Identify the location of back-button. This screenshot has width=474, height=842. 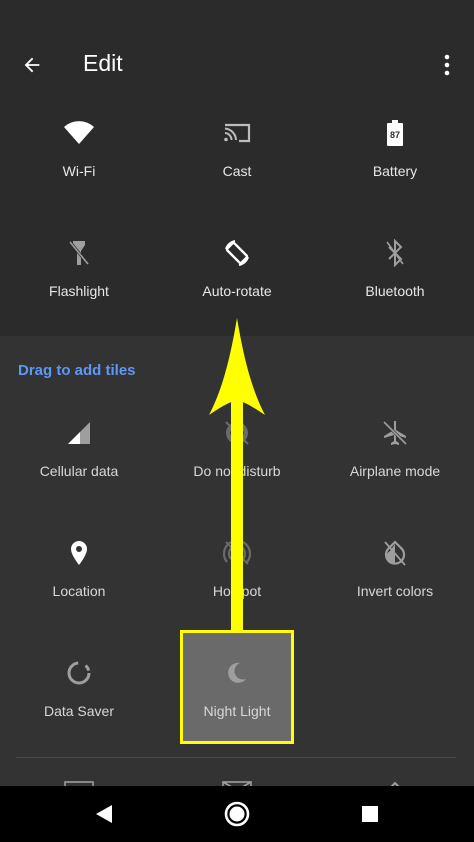
(32, 65).